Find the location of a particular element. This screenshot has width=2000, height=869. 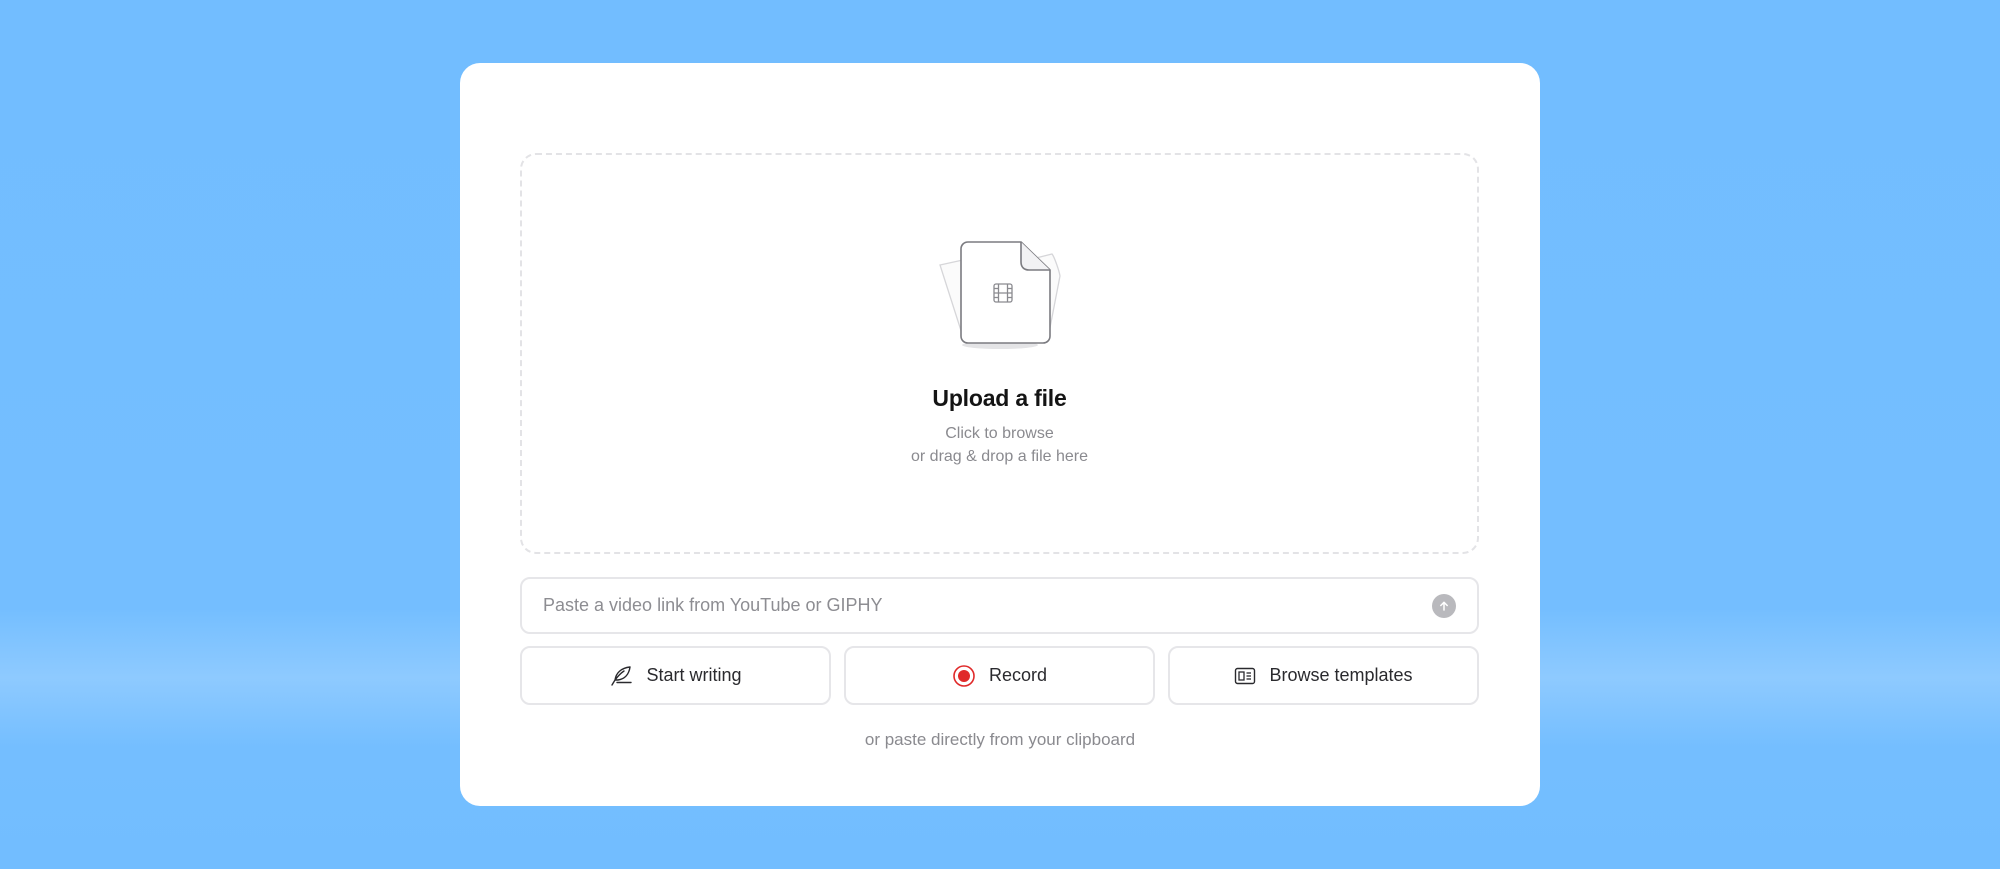

record-button: Record is located at coordinates (999, 675).